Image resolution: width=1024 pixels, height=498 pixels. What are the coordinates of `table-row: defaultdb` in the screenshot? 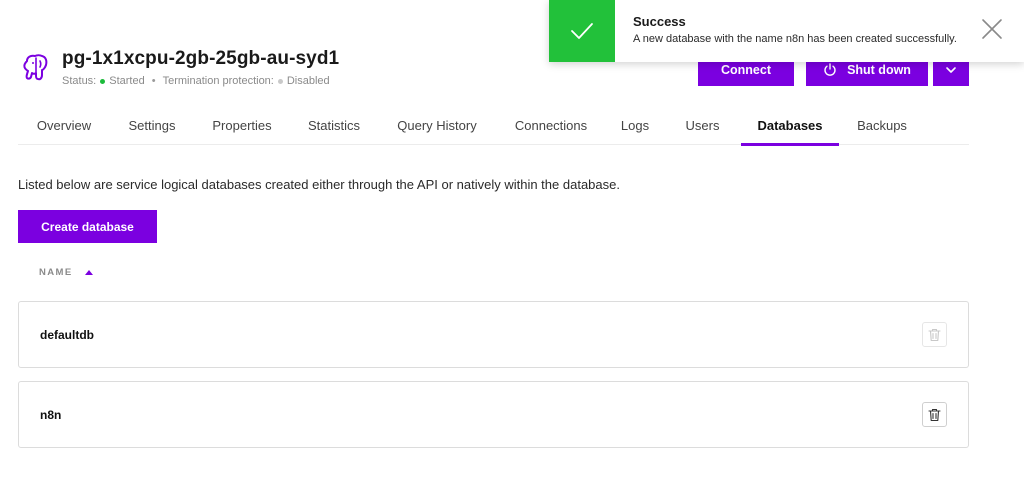 It's located at (493, 334).